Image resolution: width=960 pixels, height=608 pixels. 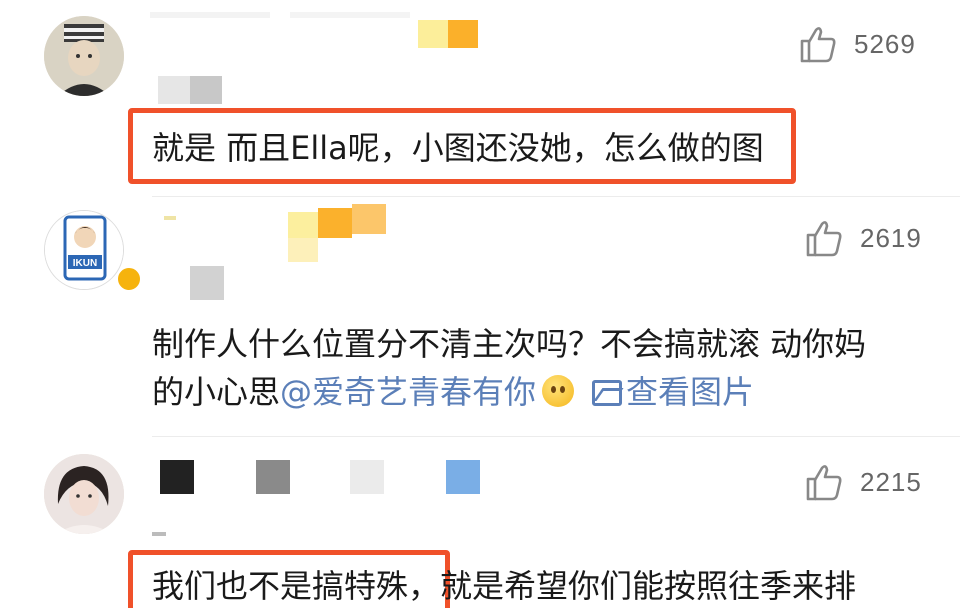 What do you see at coordinates (607, 393) in the screenshot?
I see `image-icon` at bounding box center [607, 393].